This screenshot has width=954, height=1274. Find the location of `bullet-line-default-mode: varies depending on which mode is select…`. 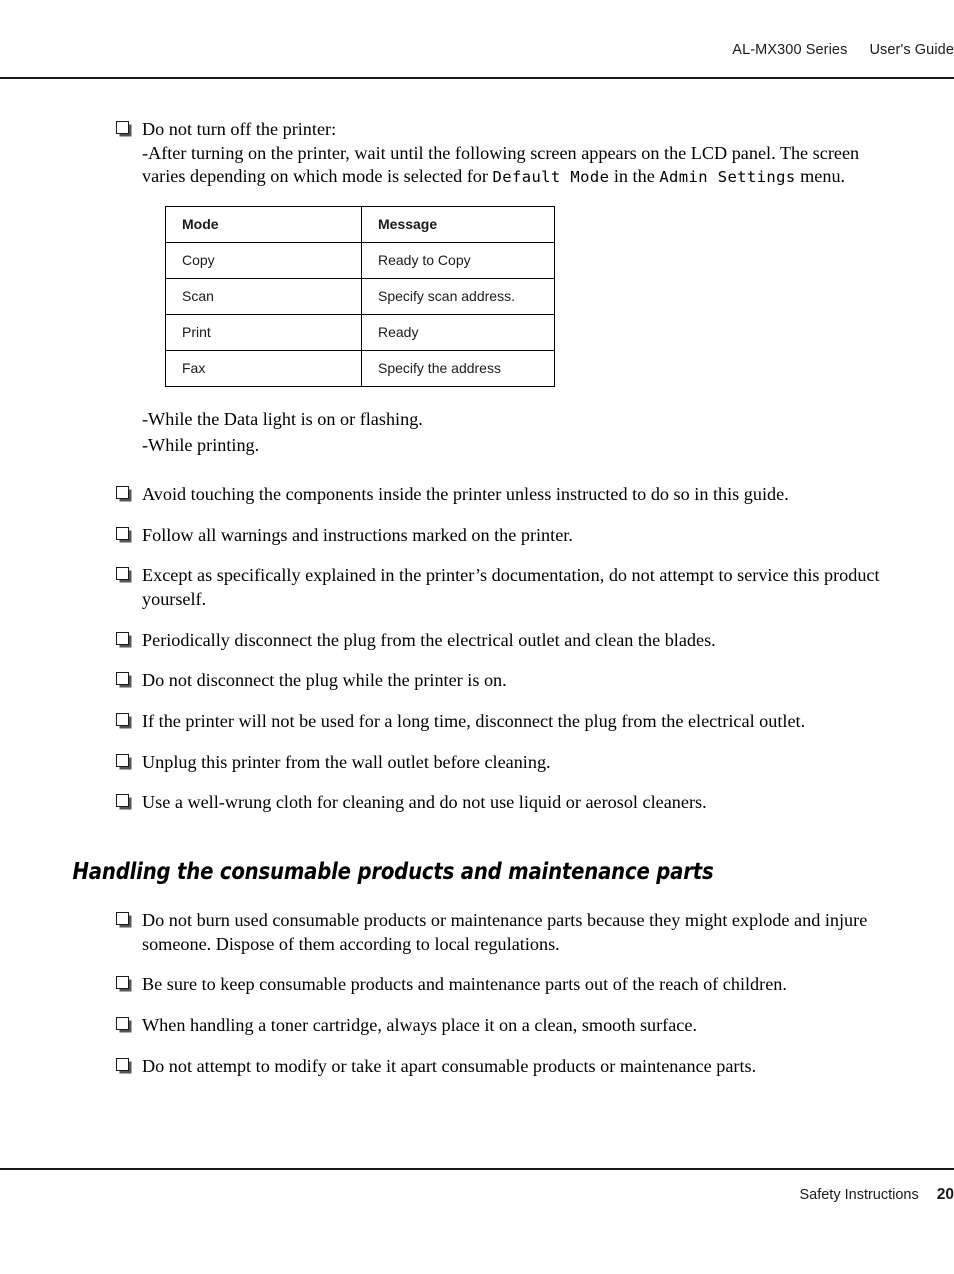

bullet-line-default-mode: varies depending on which mode is select… is located at coordinates (518, 177).